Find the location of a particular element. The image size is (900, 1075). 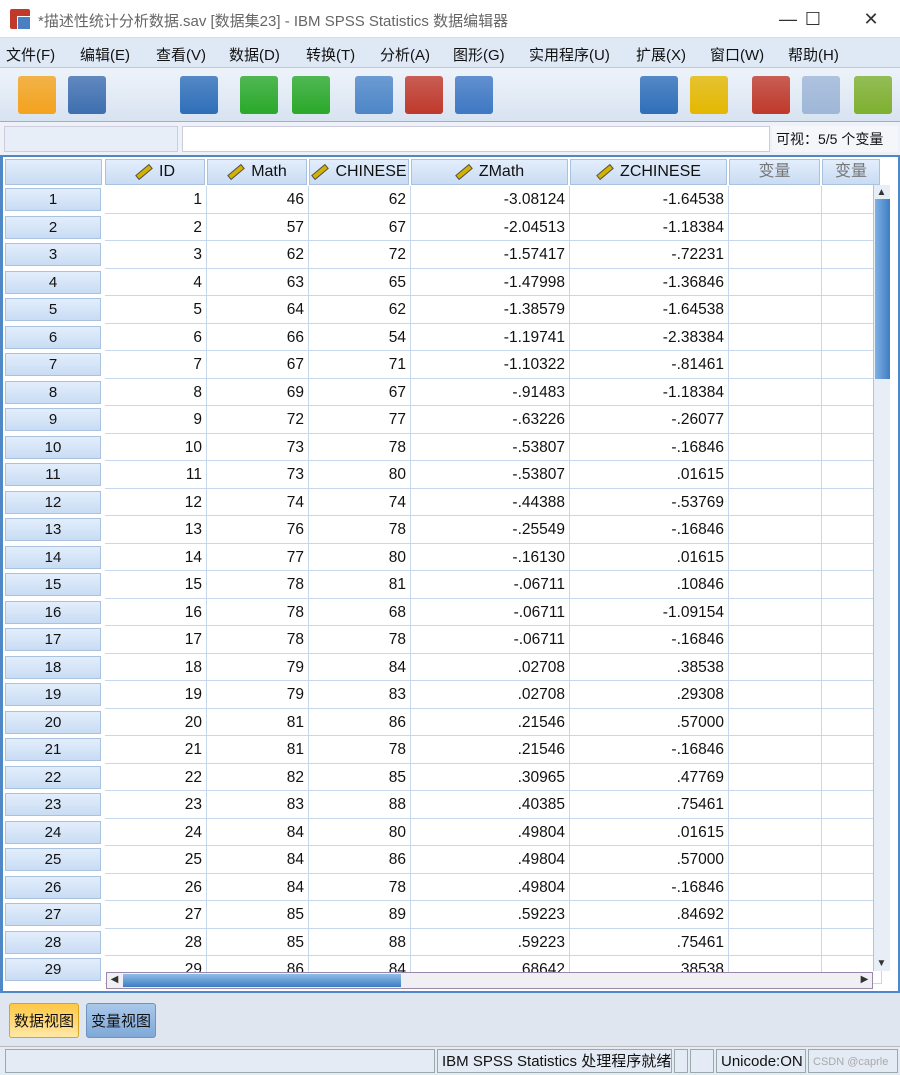

table-cell: .29308 is located at coordinates (649, 695).